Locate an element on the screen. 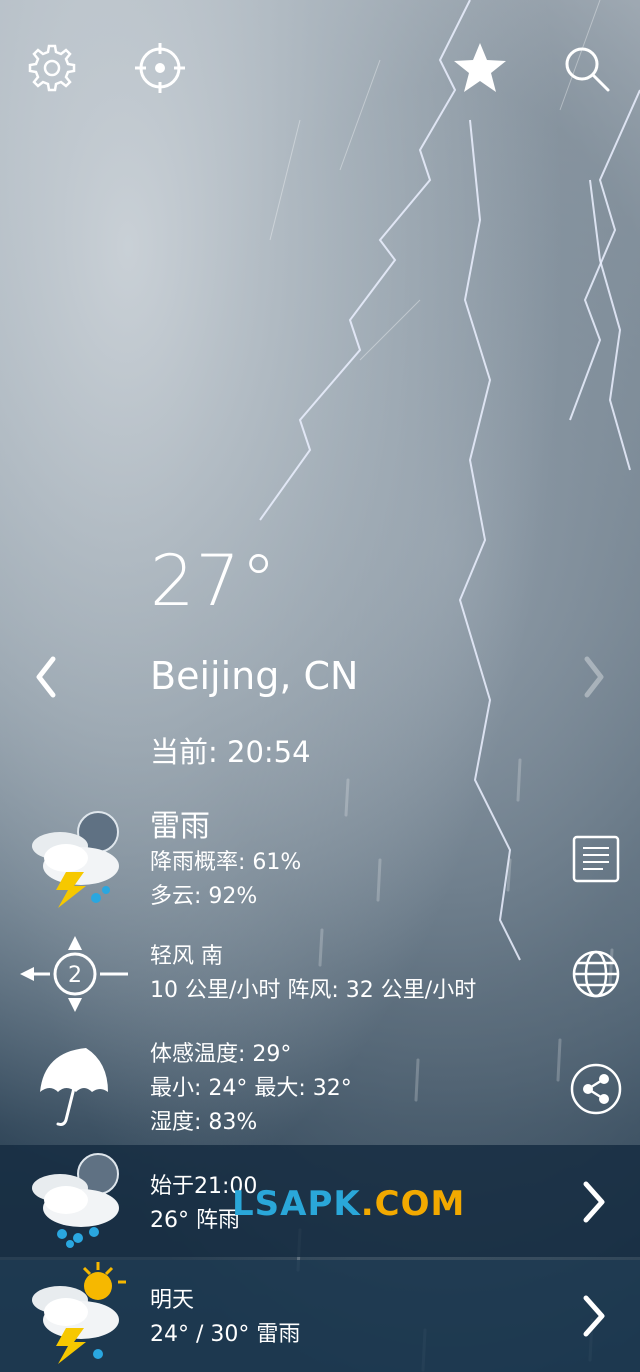 Image resolution: width=640 pixels, height=1372 pixels. chevron-left-icon is located at coordinates (46, 677).